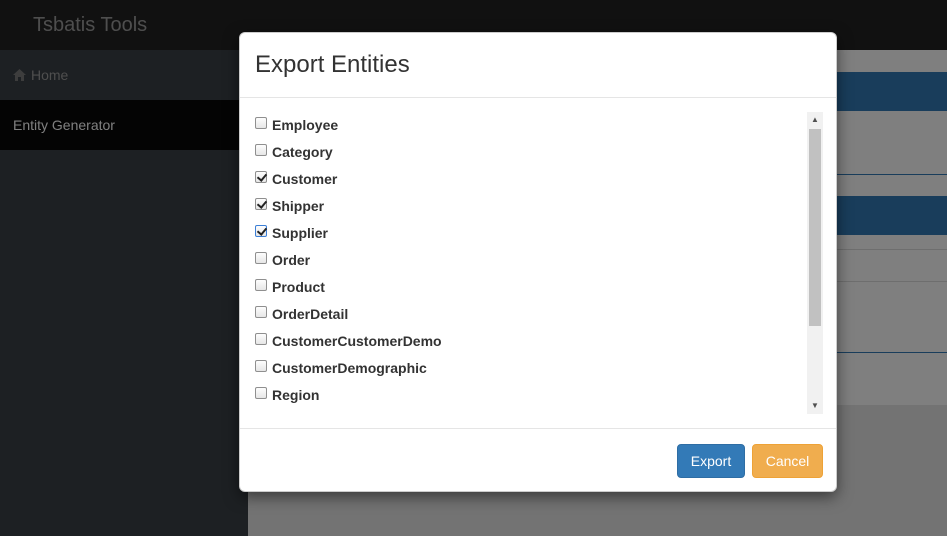 This screenshot has height=536, width=947. What do you see at coordinates (298, 287) in the screenshot?
I see `entity-label: Product` at bounding box center [298, 287].